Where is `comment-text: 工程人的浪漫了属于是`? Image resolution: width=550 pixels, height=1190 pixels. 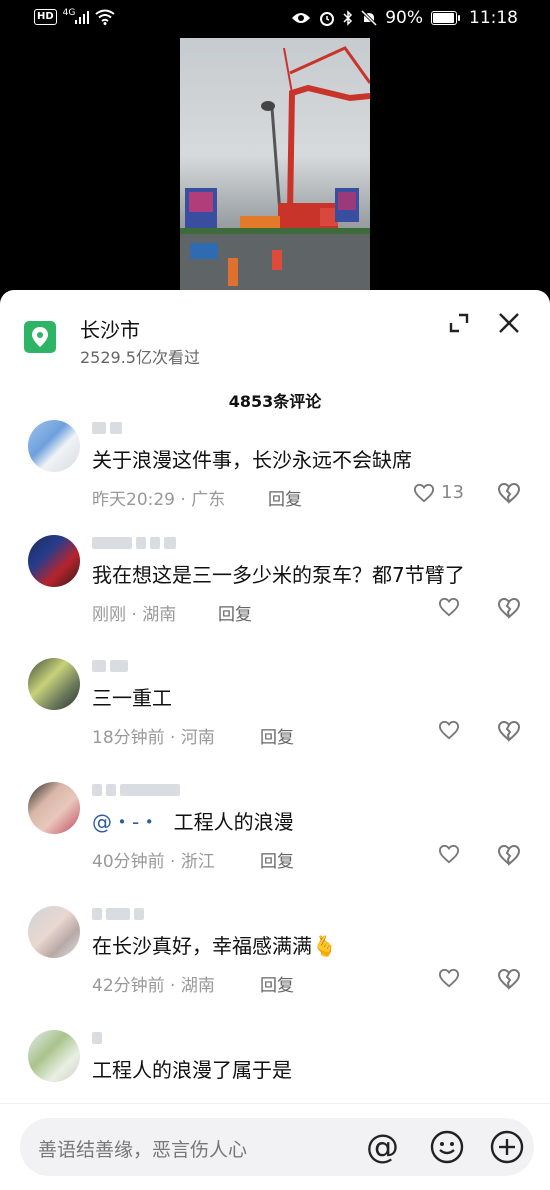
comment-text: 工程人的浪漫了属于是 is located at coordinates (192, 1070).